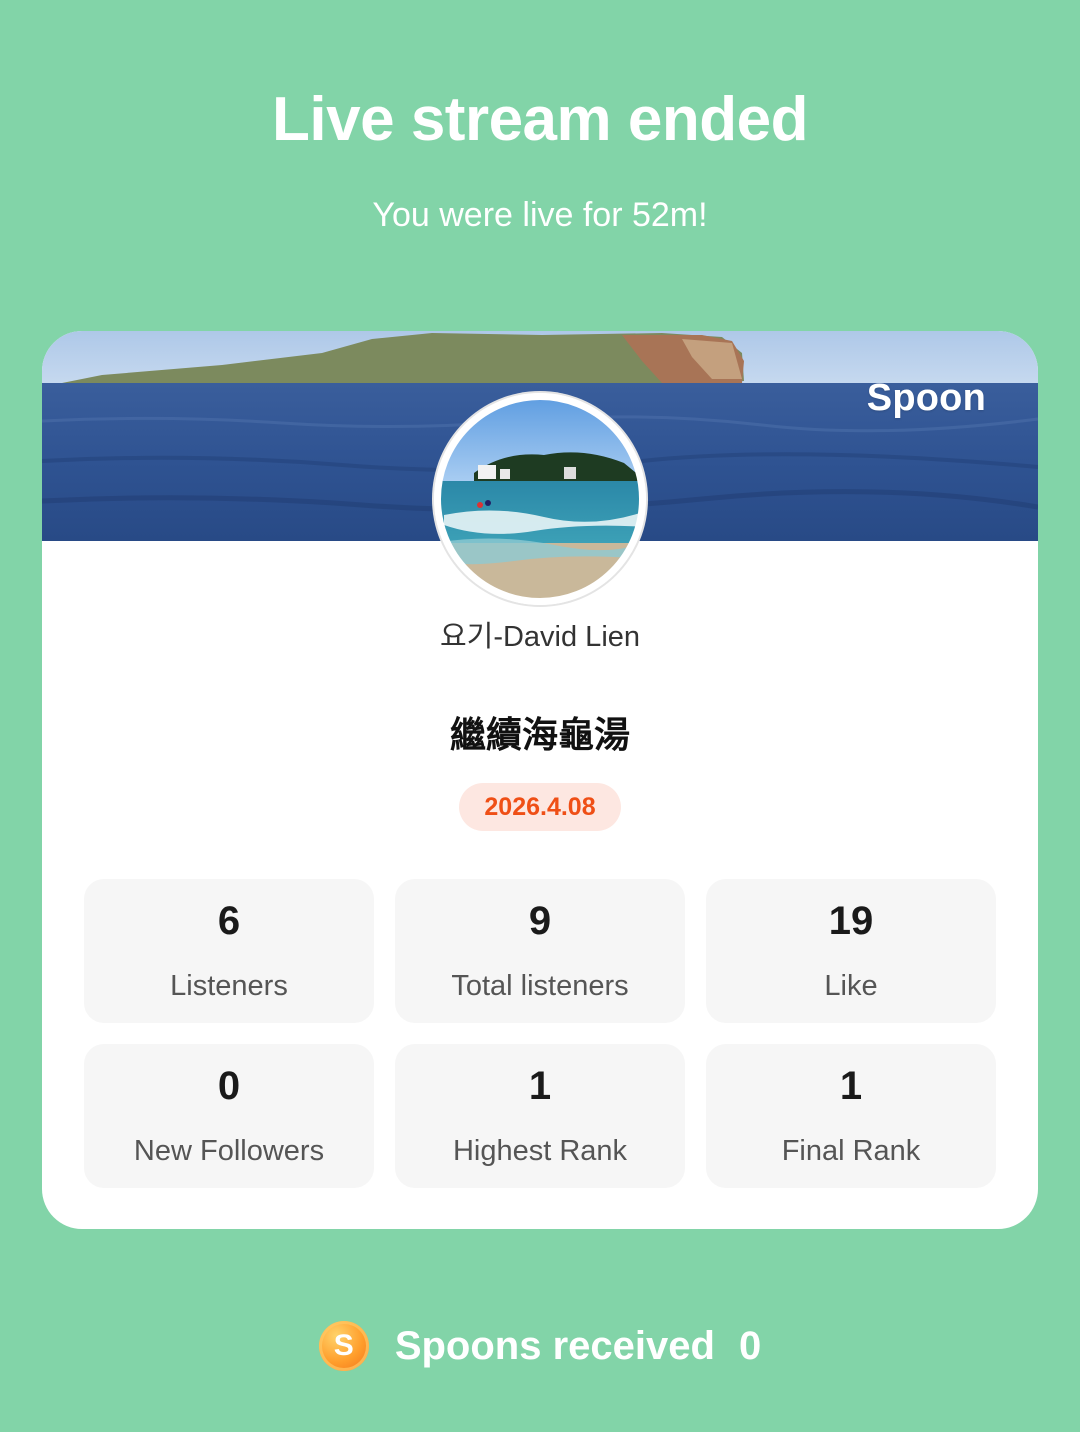 Image resolution: width=1080 pixels, height=1432 pixels. What do you see at coordinates (851, 1151) in the screenshot?
I see `stat-label: Final Rank` at bounding box center [851, 1151].